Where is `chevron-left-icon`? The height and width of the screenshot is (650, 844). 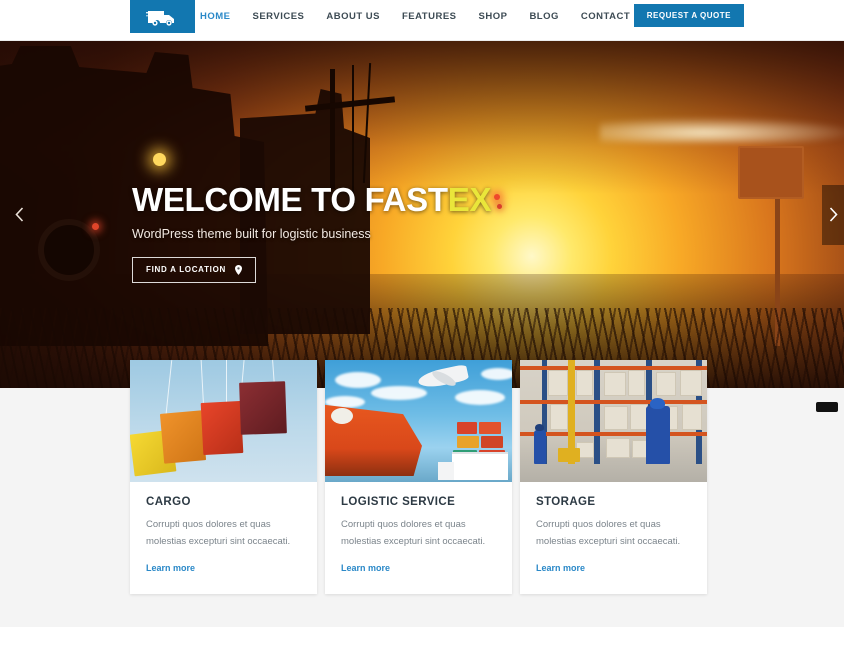
chevron-left-icon is located at coordinates (19, 214).